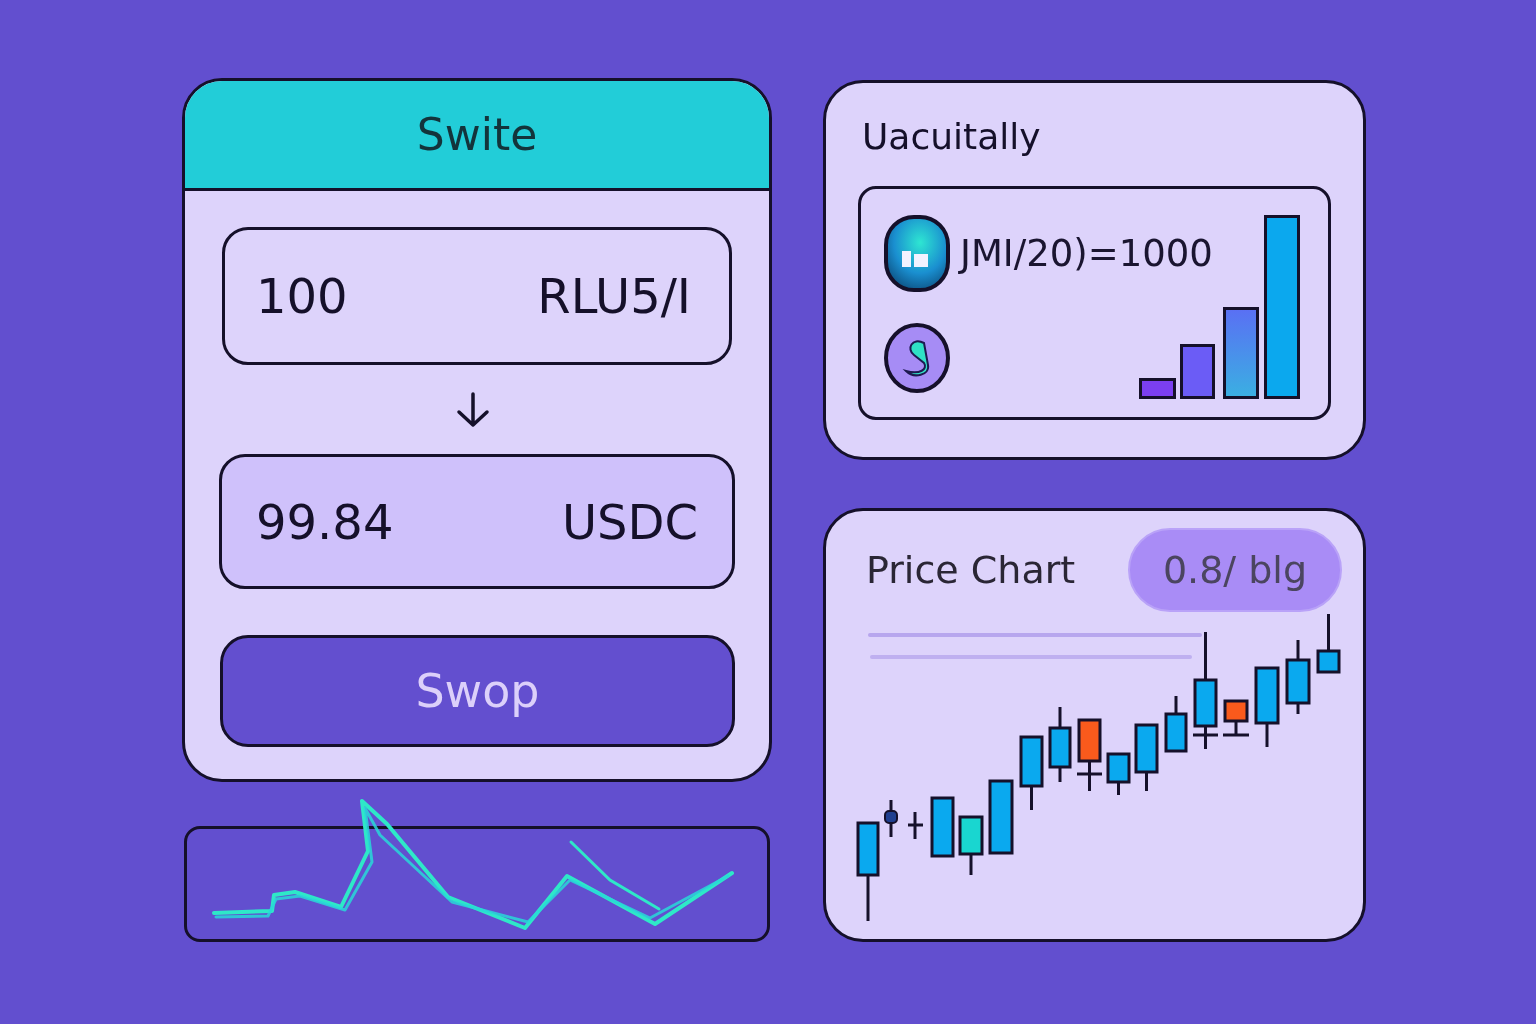 The image size is (1536, 1024). What do you see at coordinates (477, 134) in the screenshot?
I see `card-title: Swite` at bounding box center [477, 134].